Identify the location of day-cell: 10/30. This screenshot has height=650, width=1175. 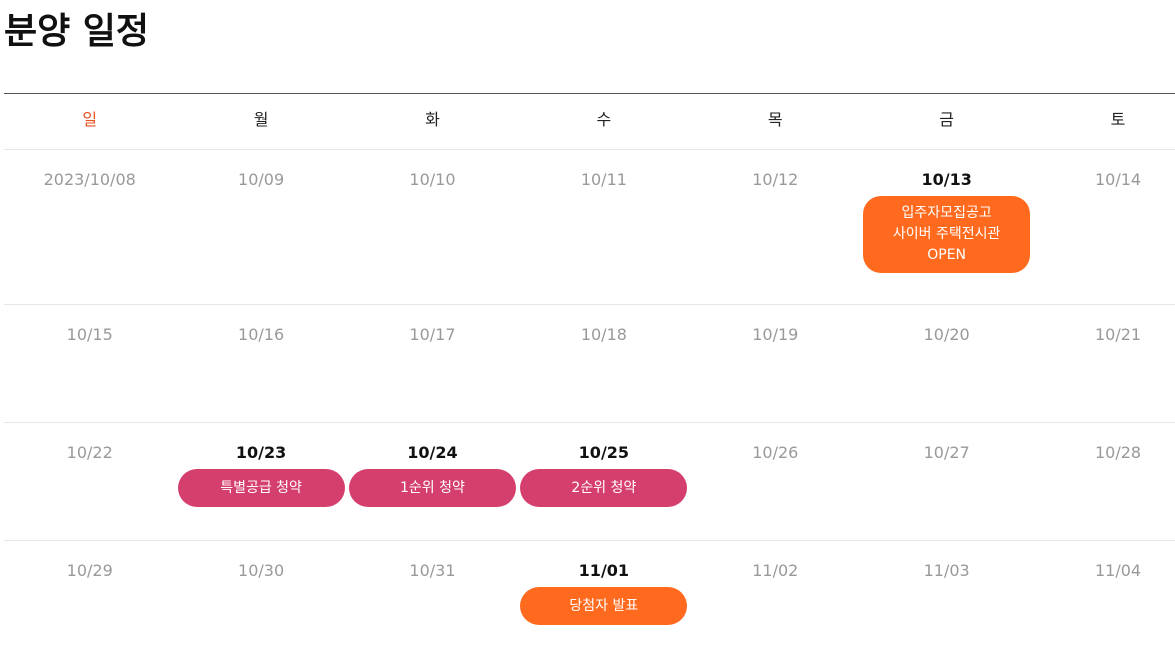
(260, 595).